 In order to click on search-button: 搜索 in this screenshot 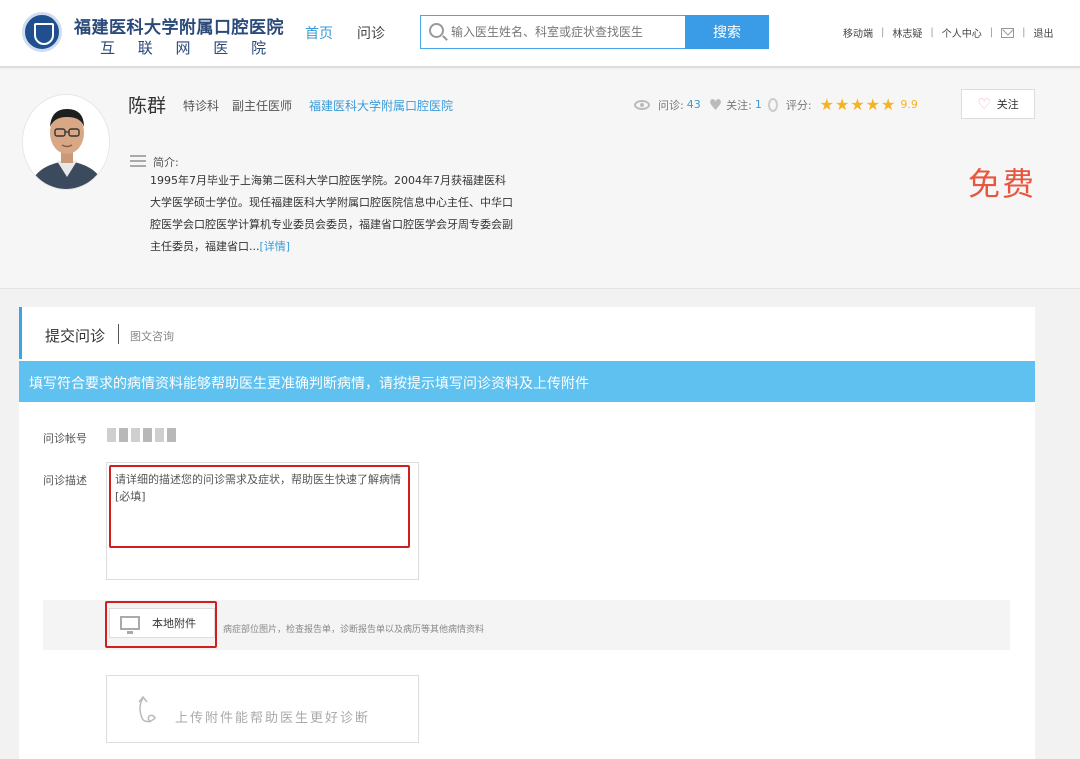, I will do `click(727, 32)`.